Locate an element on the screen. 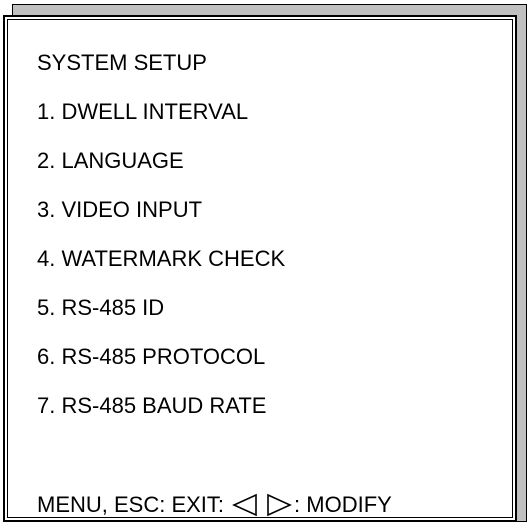 The width and height of the screenshot is (531, 526). exit-hint-label: MENU, ESC: EXIT: is located at coordinates (131, 504).